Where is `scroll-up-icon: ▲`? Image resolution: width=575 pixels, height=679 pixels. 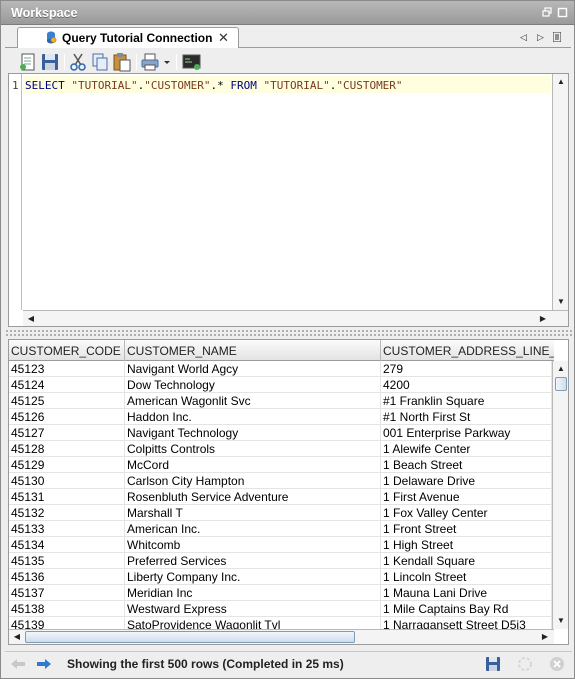
scroll-up-icon: ▲ is located at coordinates (561, 82).